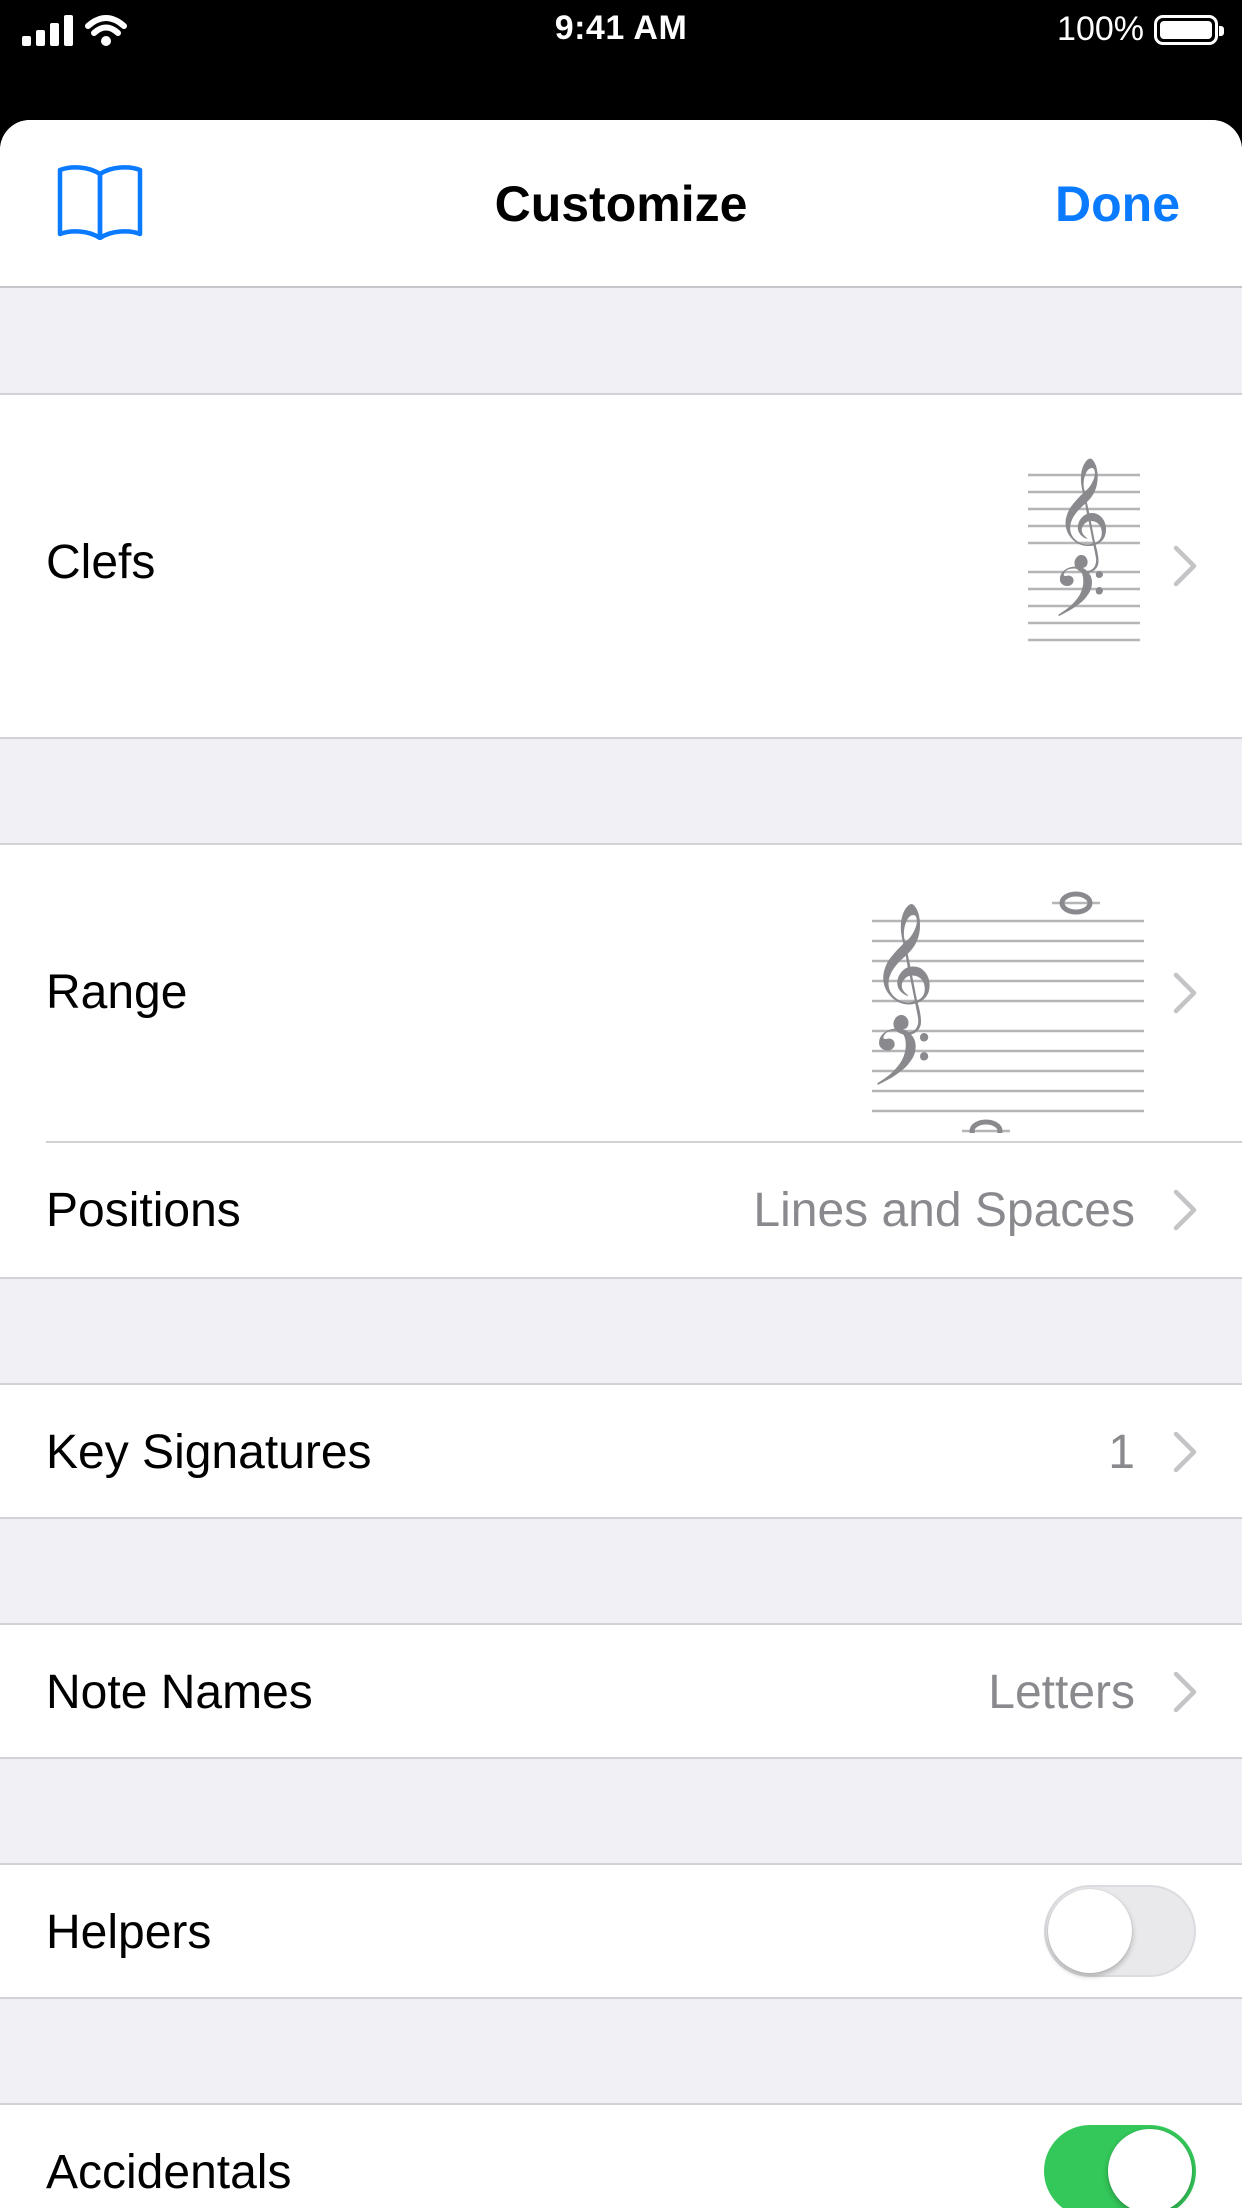 The width and height of the screenshot is (1242, 2208). Describe the element at coordinates (621, 1931) in the screenshot. I see `helpers-cell: Helpers` at that location.